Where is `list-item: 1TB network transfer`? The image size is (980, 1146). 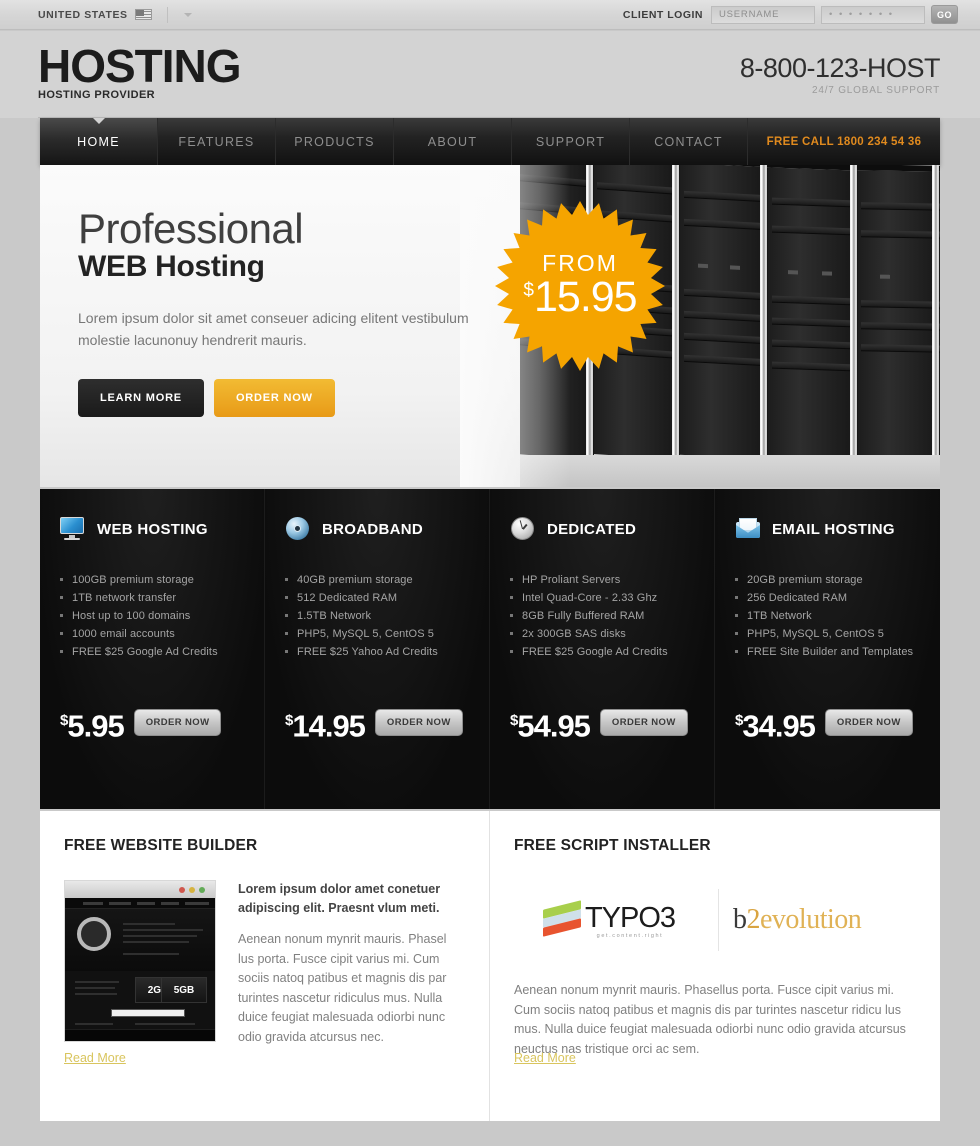
list-item: 1TB network transfer is located at coordinates (152, 598).